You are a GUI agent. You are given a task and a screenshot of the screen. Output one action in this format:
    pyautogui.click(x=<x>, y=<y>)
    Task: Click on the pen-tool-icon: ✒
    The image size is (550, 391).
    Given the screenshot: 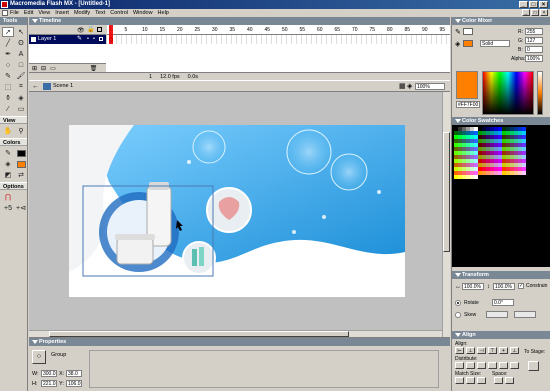 What is the action you would take?
    pyautogui.click(x=8, y=54)
    